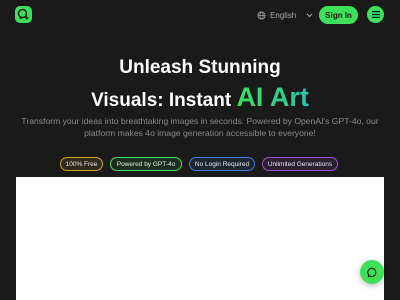 This screenshot has height=300, width=400. I want to click on badge-no-login: No Login Required, so click(222, 164).